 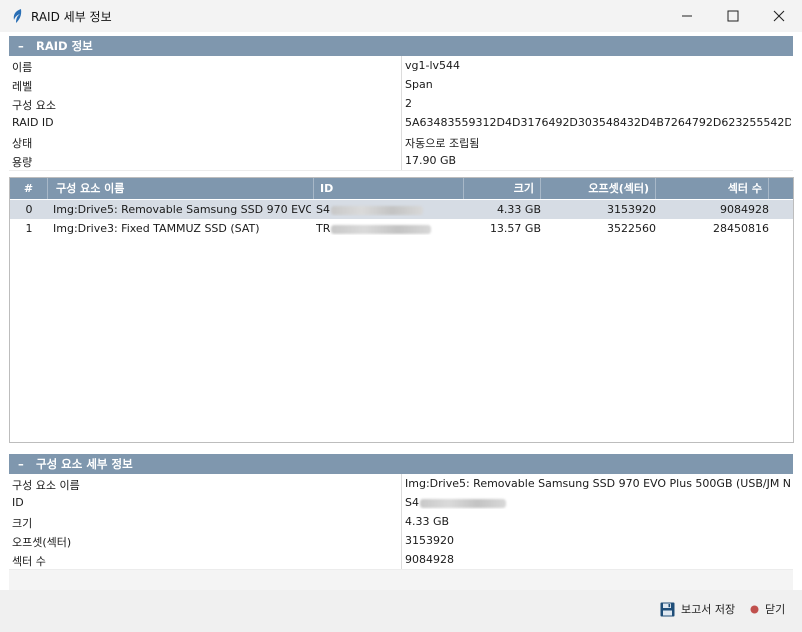 I want to click on cell-id-text: S4, so click(x=323, y=209).